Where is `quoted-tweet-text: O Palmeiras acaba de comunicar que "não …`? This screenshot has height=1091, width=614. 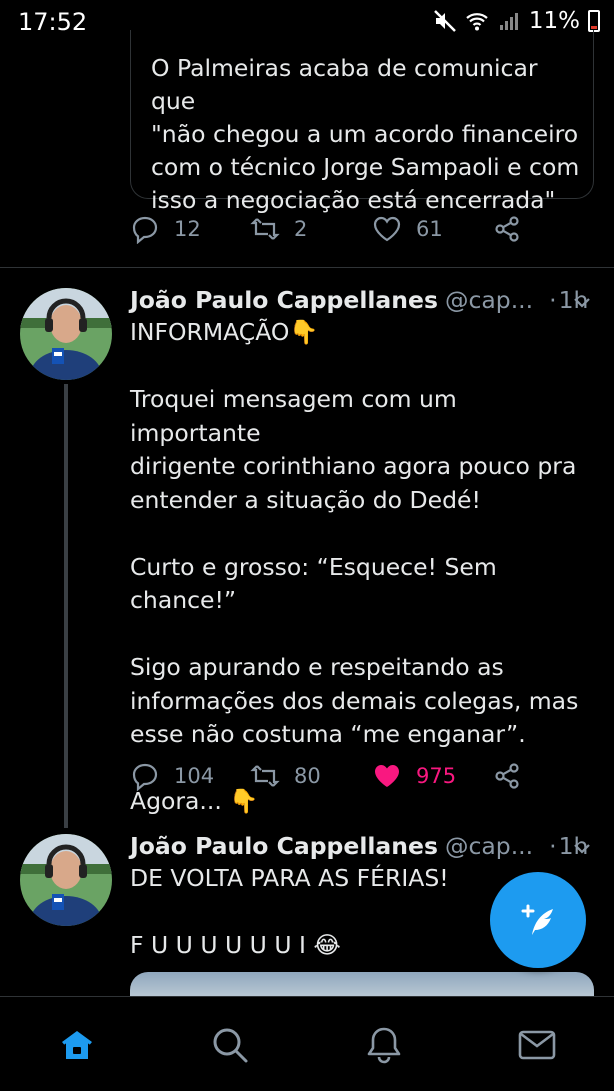
quoted-tweet-text: O Palmeiras acaba de comunicar que "não … is located at coordinates (365, 134).